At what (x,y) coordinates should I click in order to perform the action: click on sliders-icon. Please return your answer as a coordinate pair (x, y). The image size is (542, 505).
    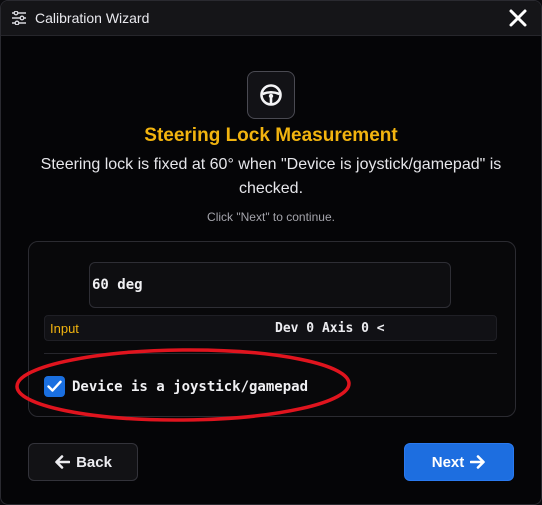
    Looking at the image, I should click on (19, 18).